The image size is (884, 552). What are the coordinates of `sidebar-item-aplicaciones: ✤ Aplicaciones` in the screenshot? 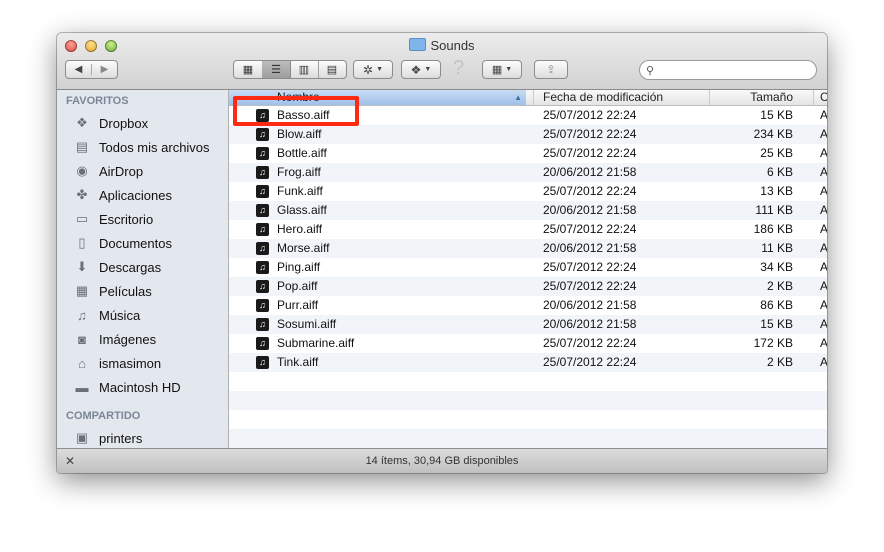 It's located at (122, 195).